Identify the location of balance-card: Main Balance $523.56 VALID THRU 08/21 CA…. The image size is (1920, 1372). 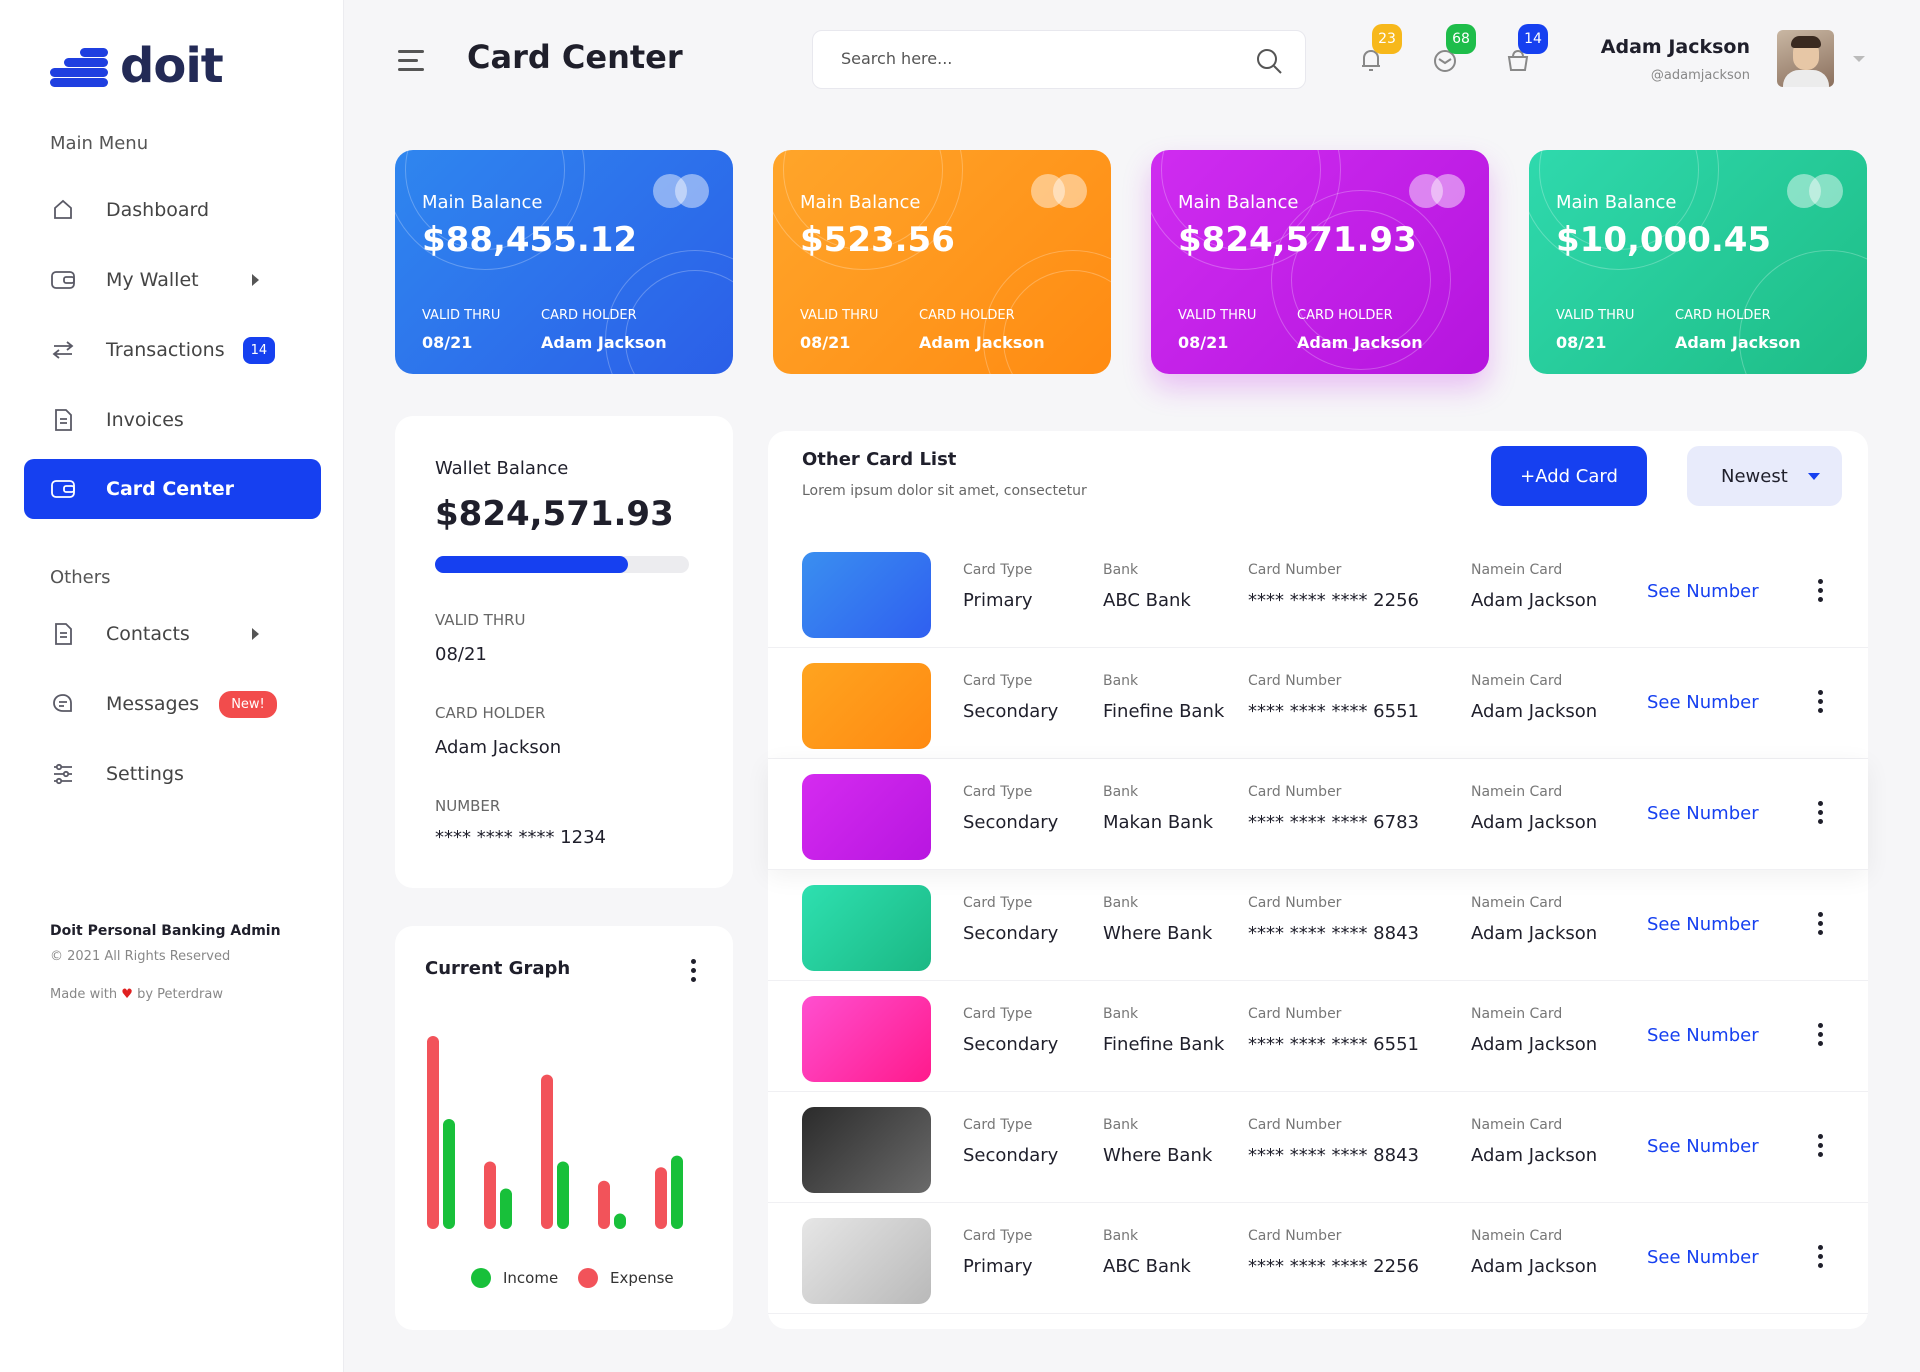
(942, 262).